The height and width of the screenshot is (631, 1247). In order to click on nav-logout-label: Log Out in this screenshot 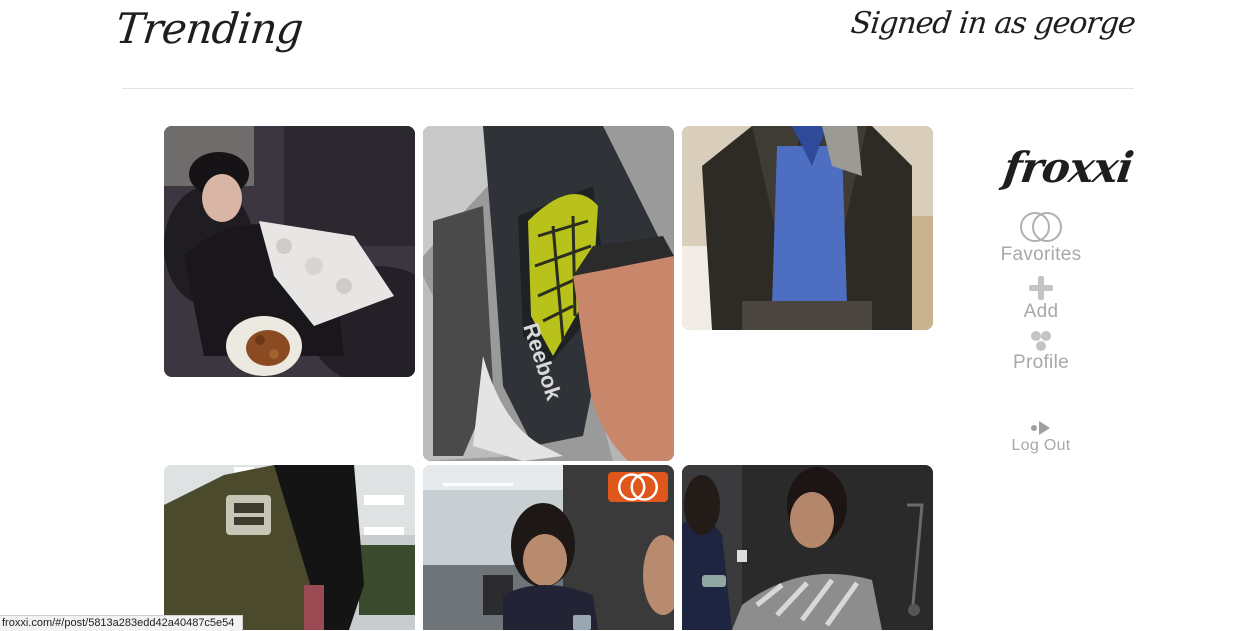, I will do `click(1041, 445)`.